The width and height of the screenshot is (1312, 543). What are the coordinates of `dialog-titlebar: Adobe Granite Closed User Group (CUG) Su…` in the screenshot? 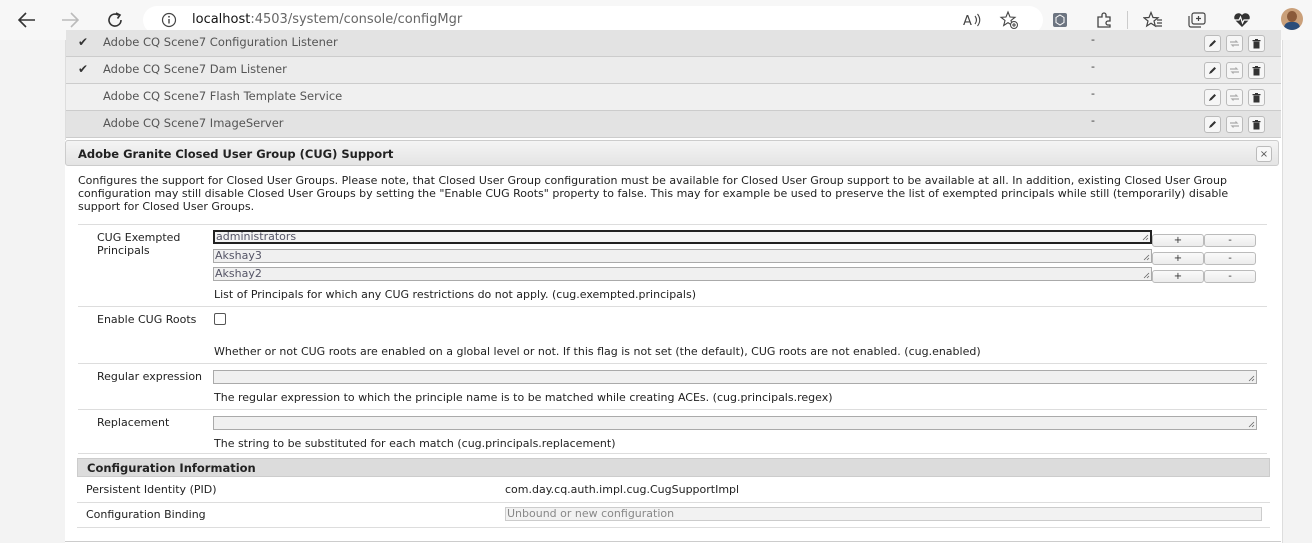 It's located at (672, 153).